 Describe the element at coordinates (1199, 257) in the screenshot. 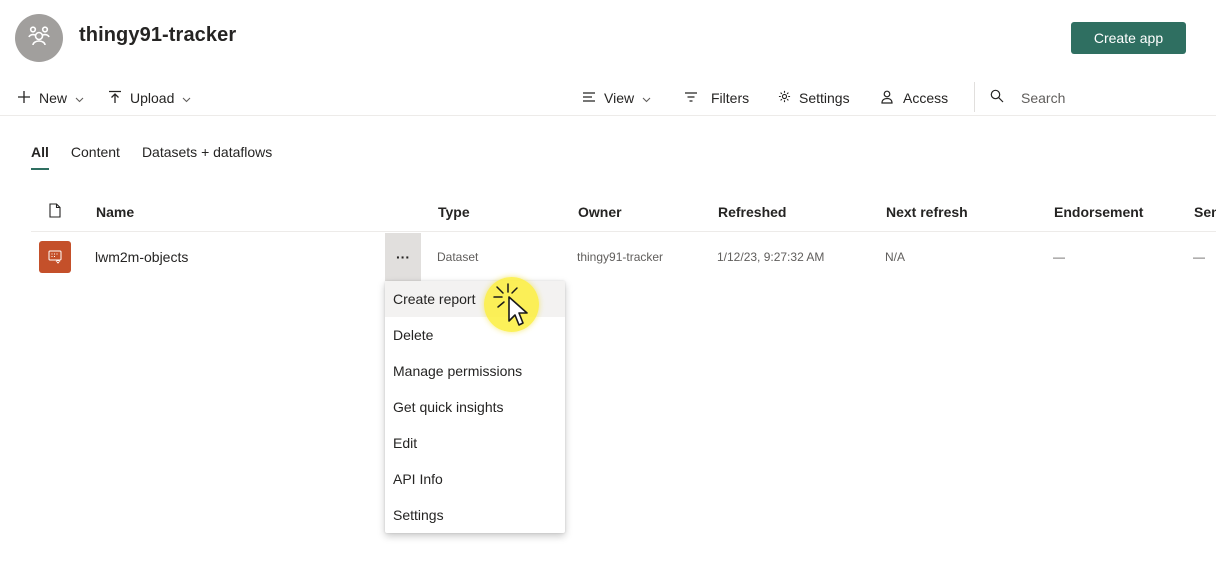

I see `item-sensitivity: —` at that location.